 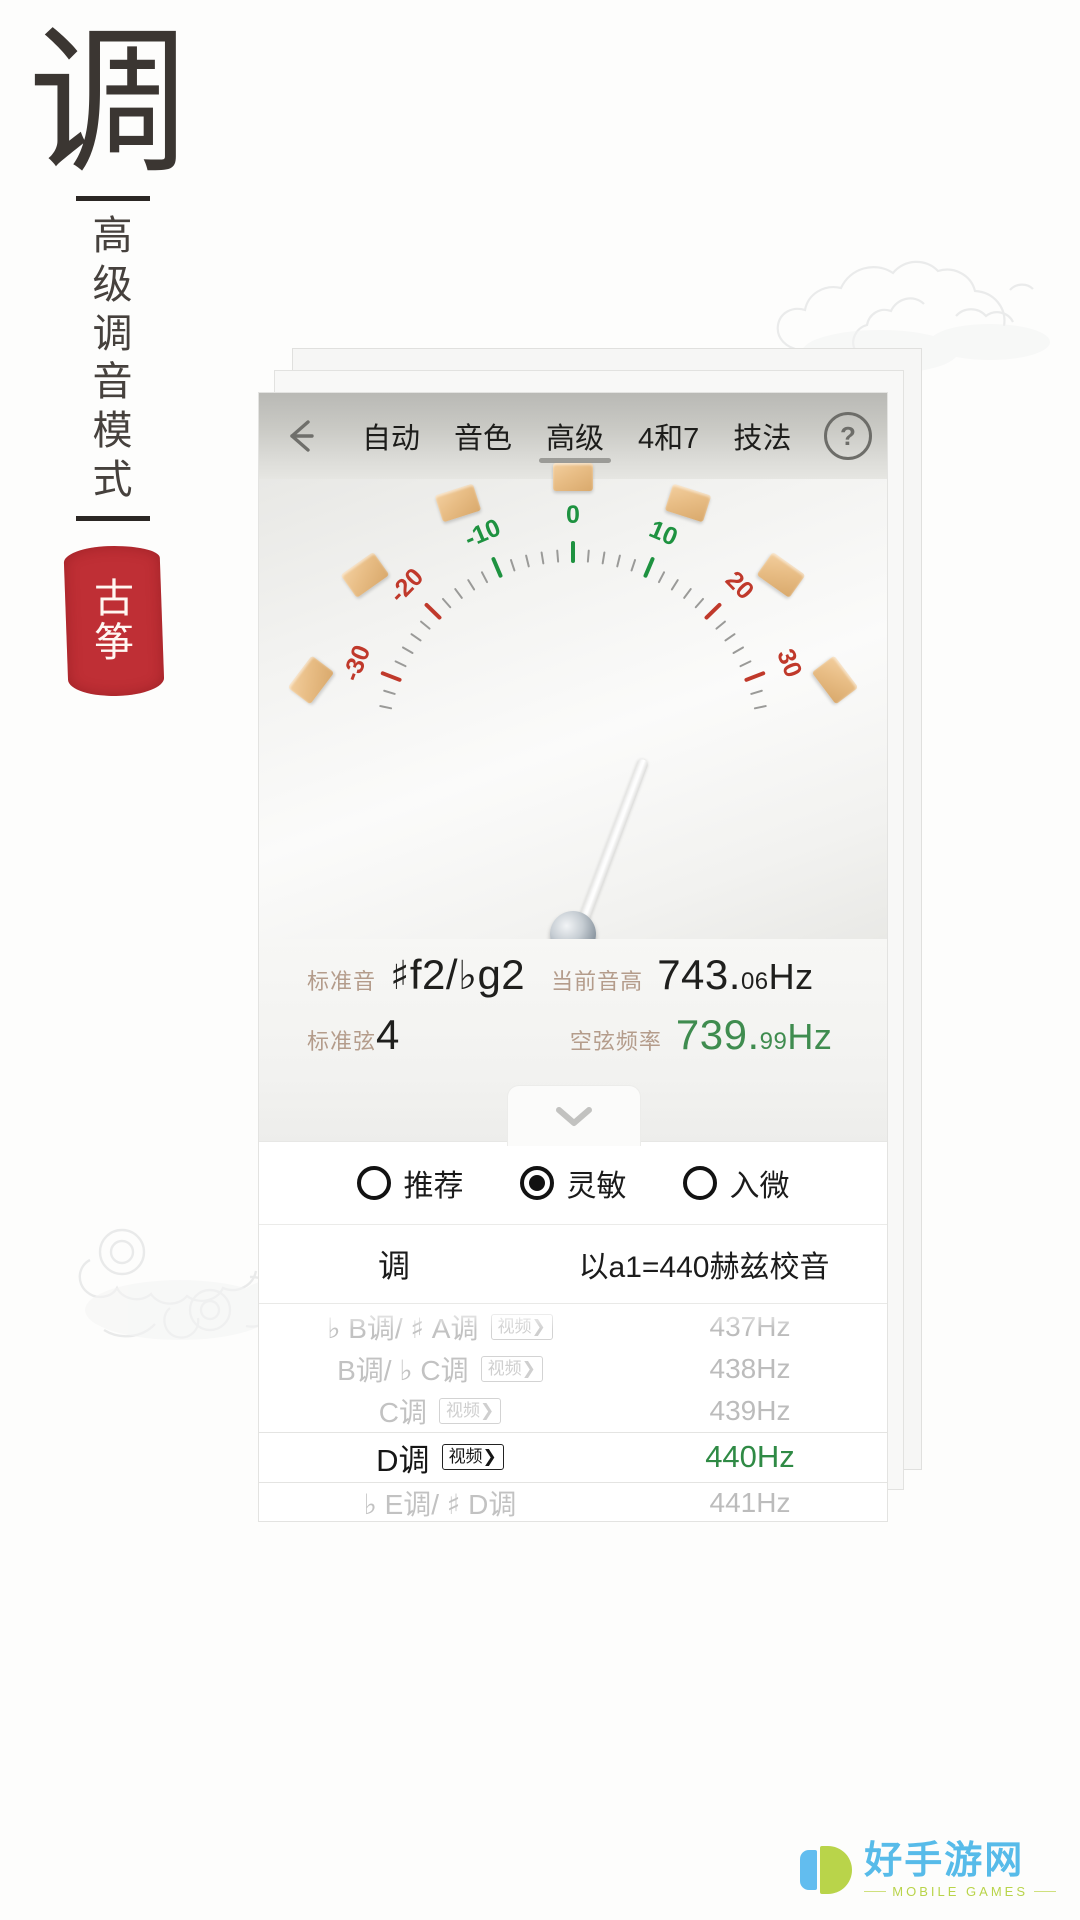 I want to click on current-pitch-unit: Hz, so click(x=791, y=976).